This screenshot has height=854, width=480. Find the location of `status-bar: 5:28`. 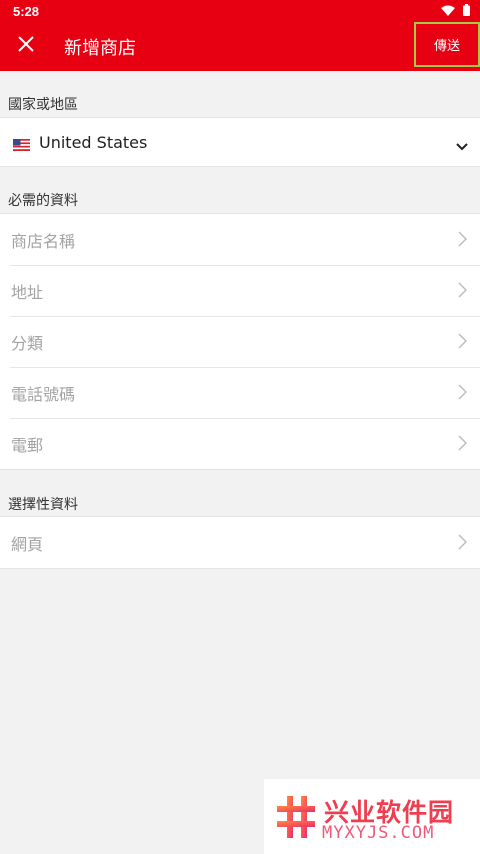

status-bar: 5:28 is located at coordinates (240, 11).